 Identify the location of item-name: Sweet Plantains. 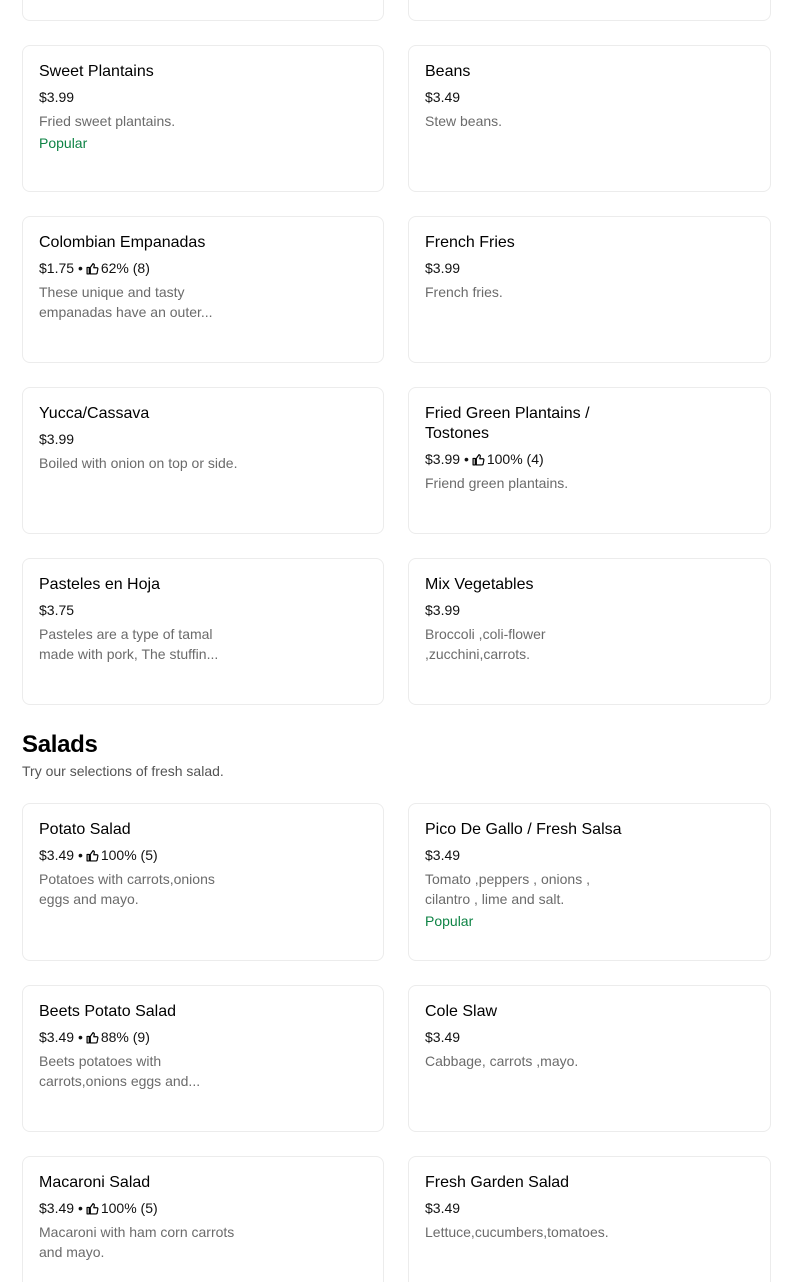
(96, 71).